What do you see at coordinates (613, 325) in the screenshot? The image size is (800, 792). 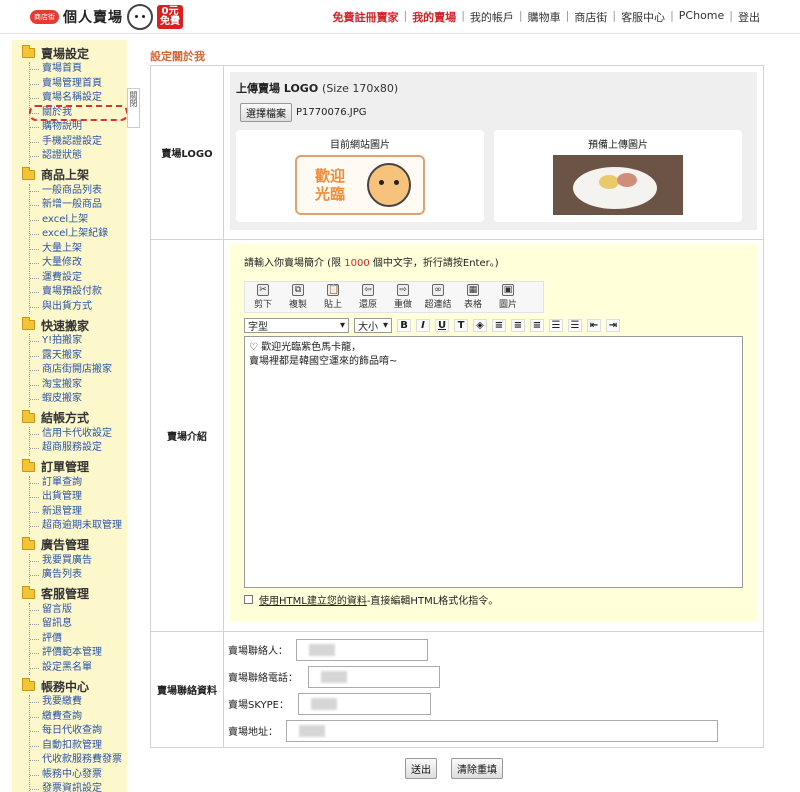 I see `indent-icon: ⇥` at bounding box center [613, 325].